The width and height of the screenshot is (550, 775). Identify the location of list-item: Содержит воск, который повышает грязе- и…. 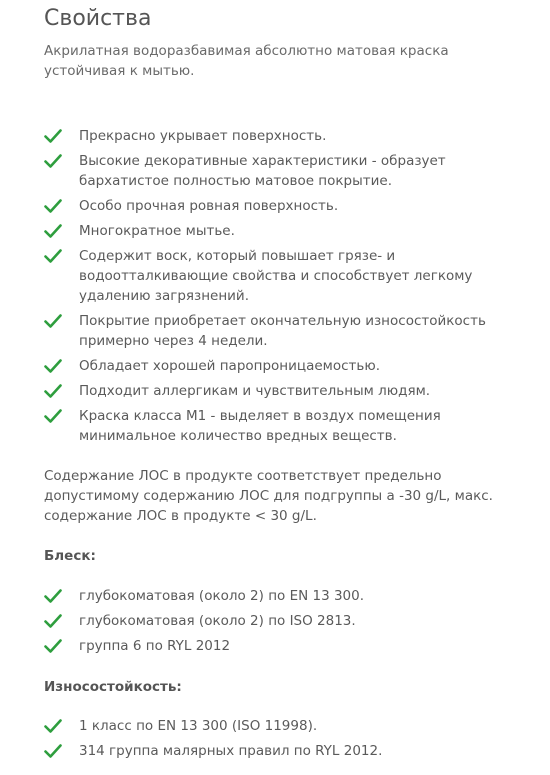
(279, 276).